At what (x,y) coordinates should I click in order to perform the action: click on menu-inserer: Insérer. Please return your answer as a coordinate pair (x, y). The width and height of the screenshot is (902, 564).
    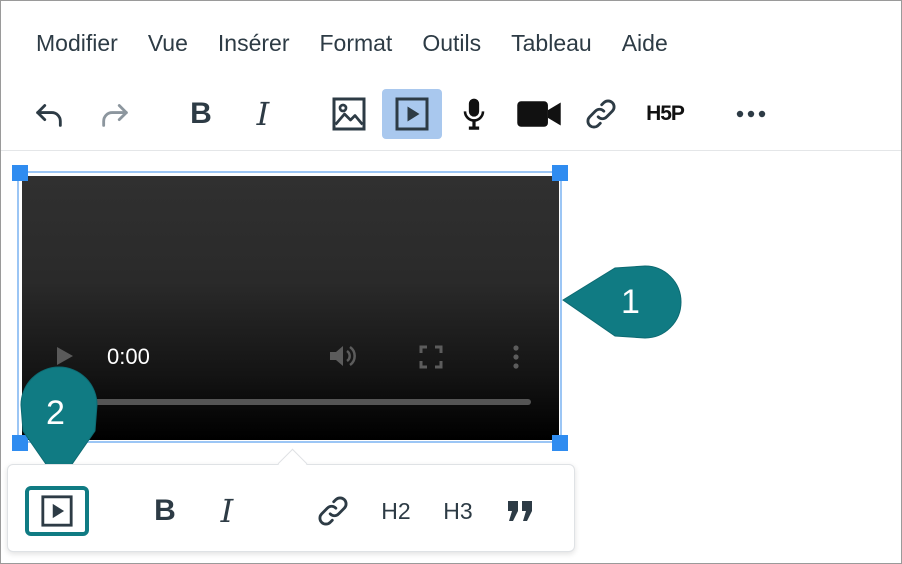
    Looking at the image, I should click on (254, 43).